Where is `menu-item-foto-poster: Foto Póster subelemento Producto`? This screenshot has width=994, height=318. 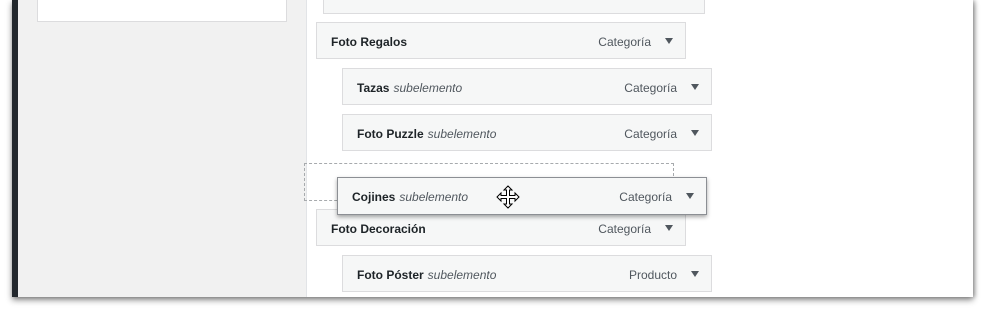
menu-item-foto-poster: Foto Póster subelemento Producto is located at coordinates (527, 273).